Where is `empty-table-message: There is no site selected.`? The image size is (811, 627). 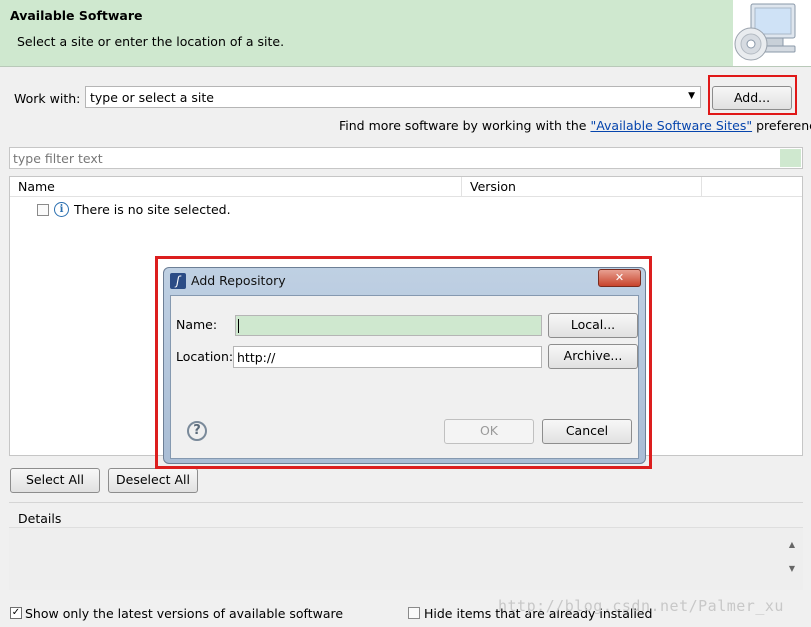 empty-table-message: There is no site selected. is located at coordinates (152, 209).